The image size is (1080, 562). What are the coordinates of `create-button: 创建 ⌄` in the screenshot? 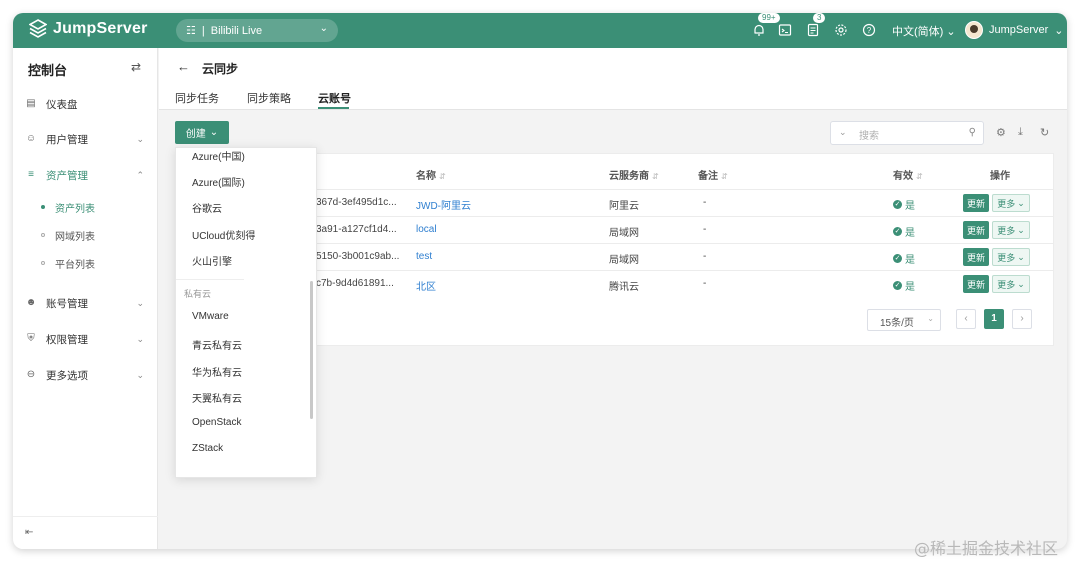 It's located at (202, 132).